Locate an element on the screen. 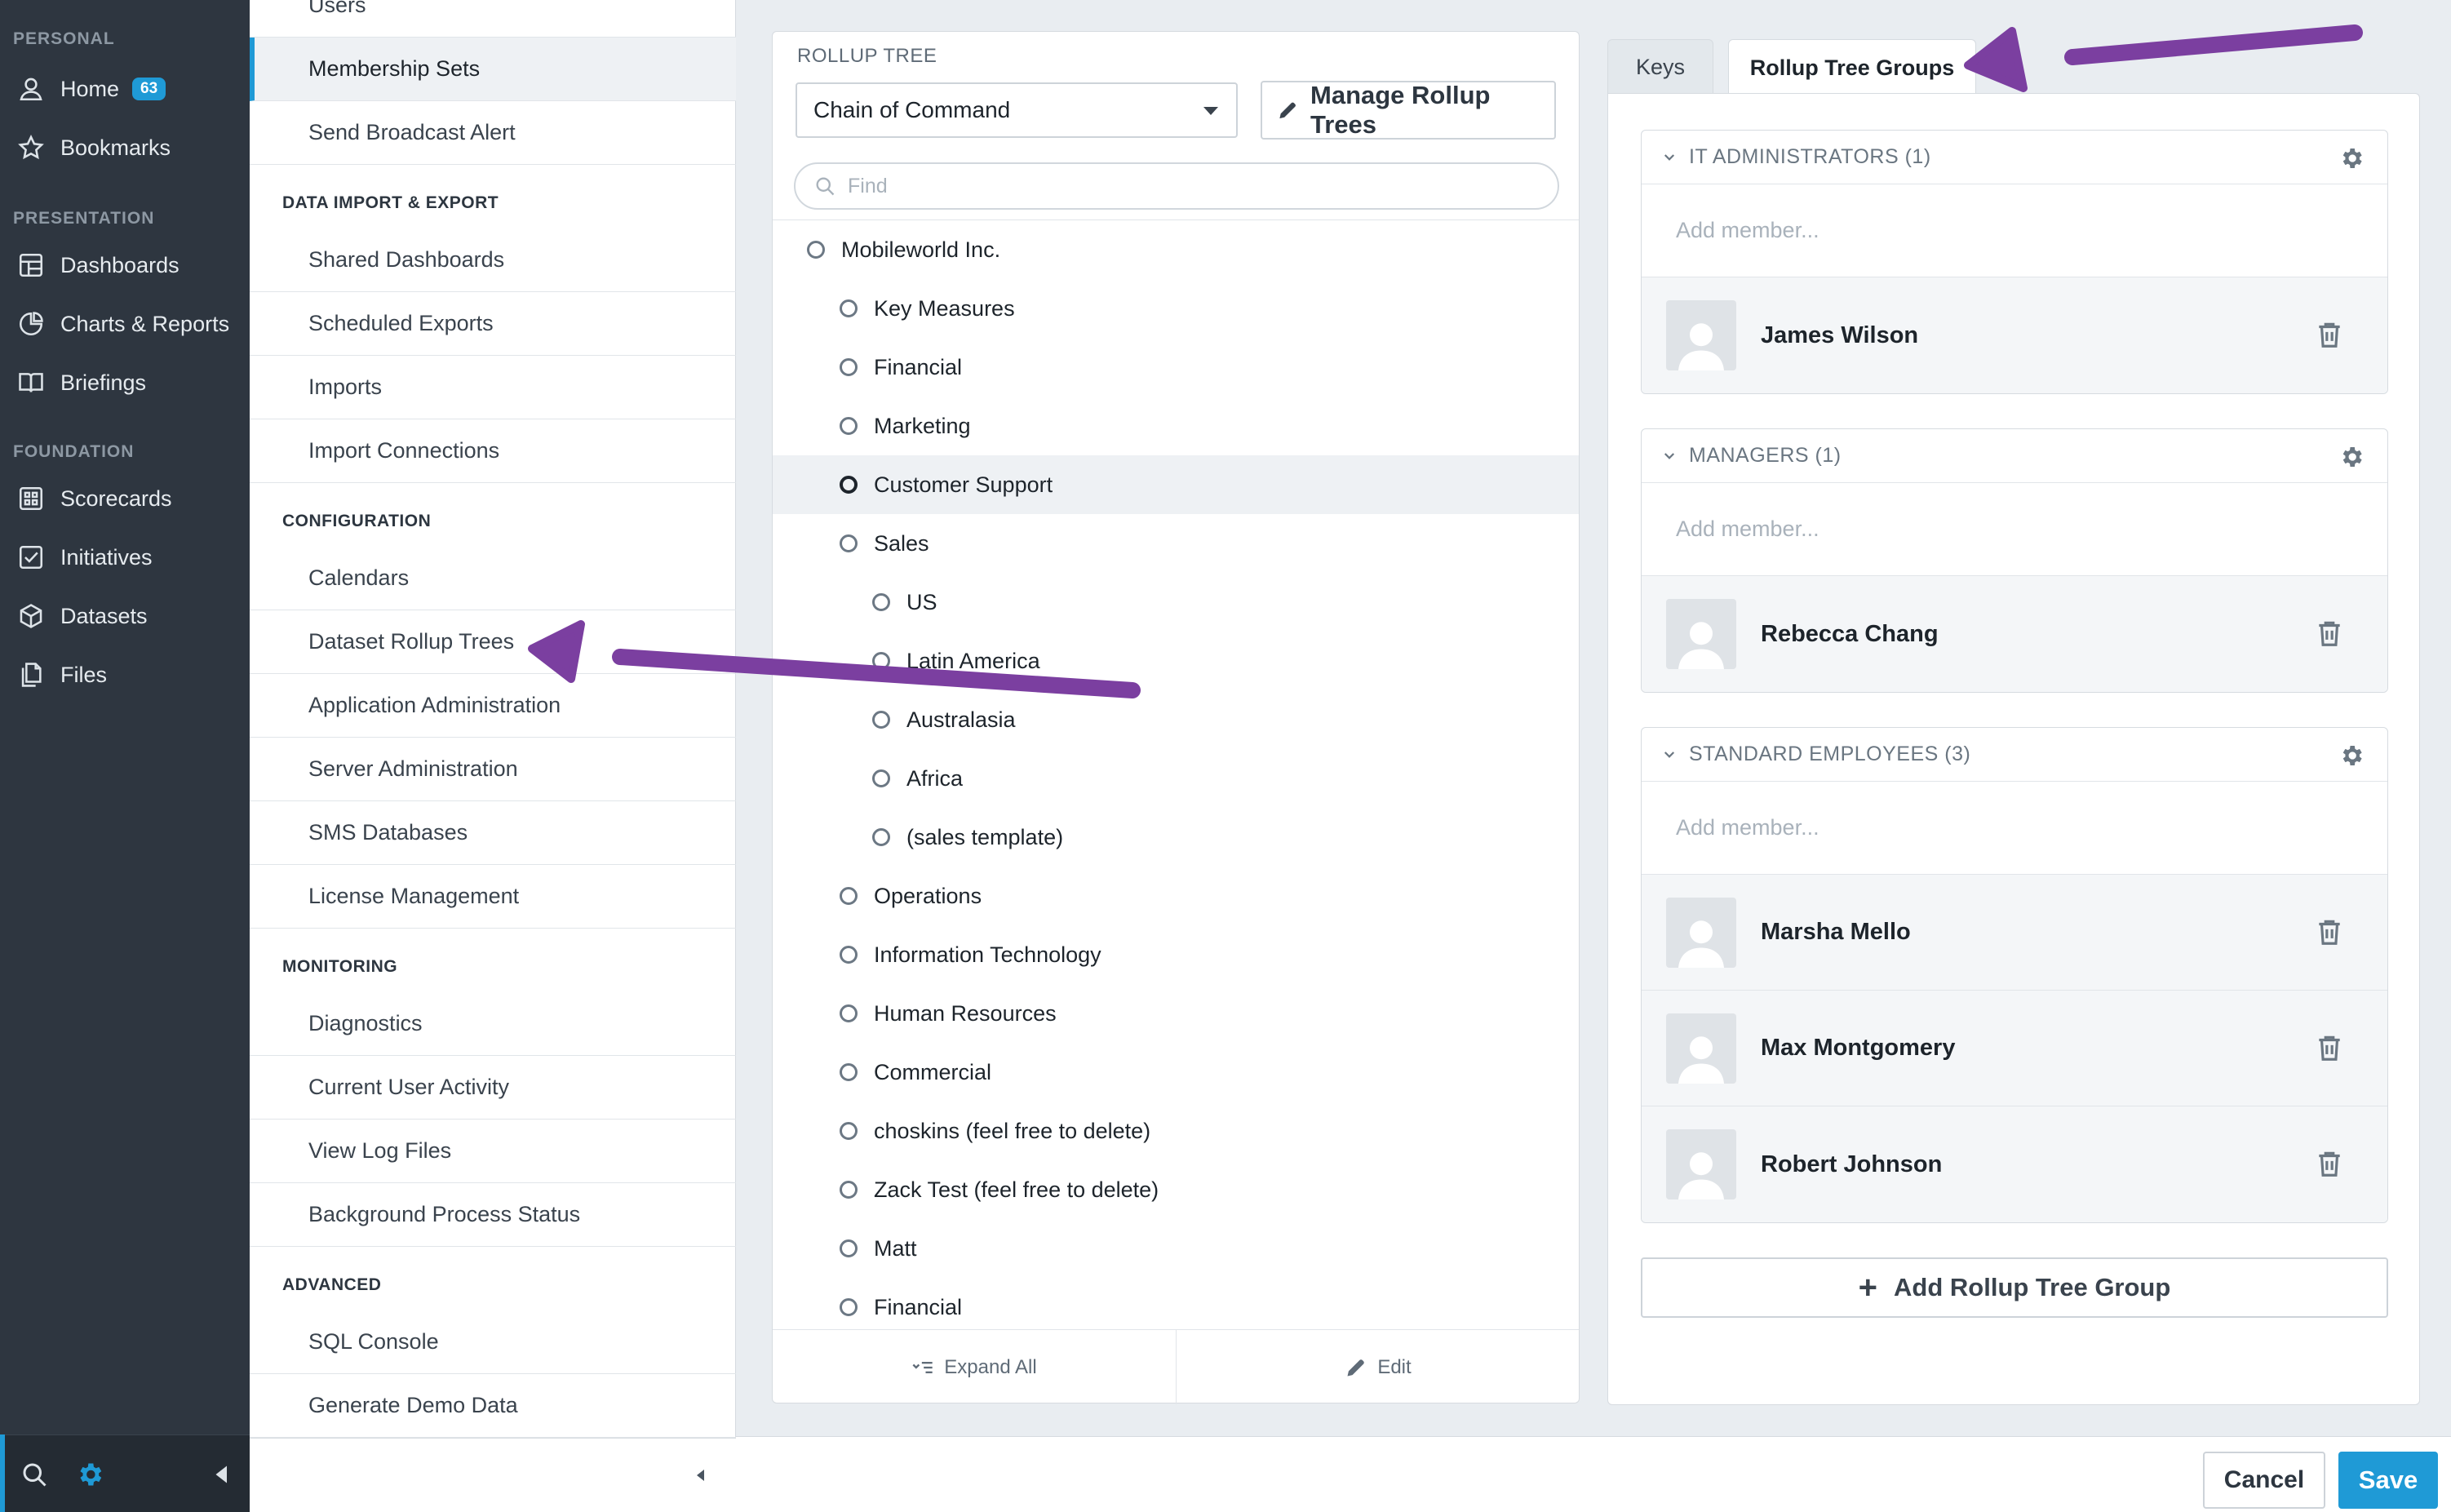  admin-item-send-broadcast-alert: Send Broadcast Alert is located at coordinates (493, 133).